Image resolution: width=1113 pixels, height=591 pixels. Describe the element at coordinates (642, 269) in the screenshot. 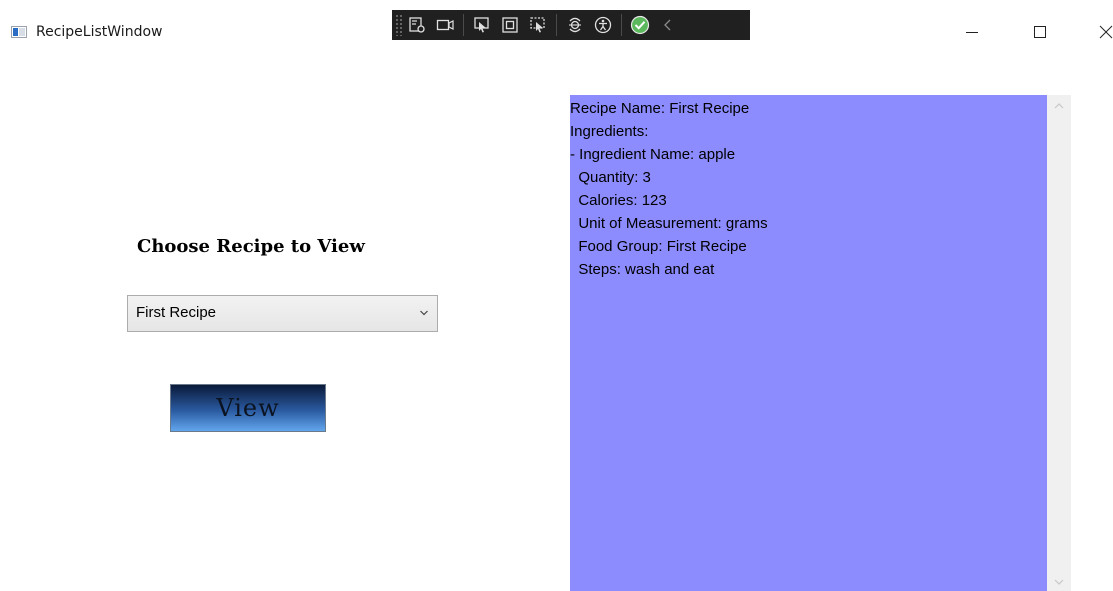

I see `details-line: Steps: wash and eat` at that location.